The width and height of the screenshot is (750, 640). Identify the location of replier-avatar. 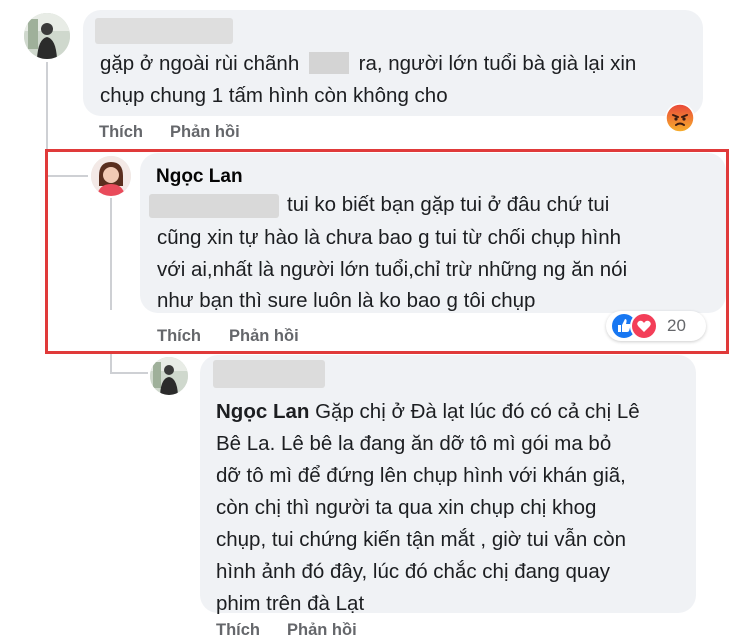
(169, 376).